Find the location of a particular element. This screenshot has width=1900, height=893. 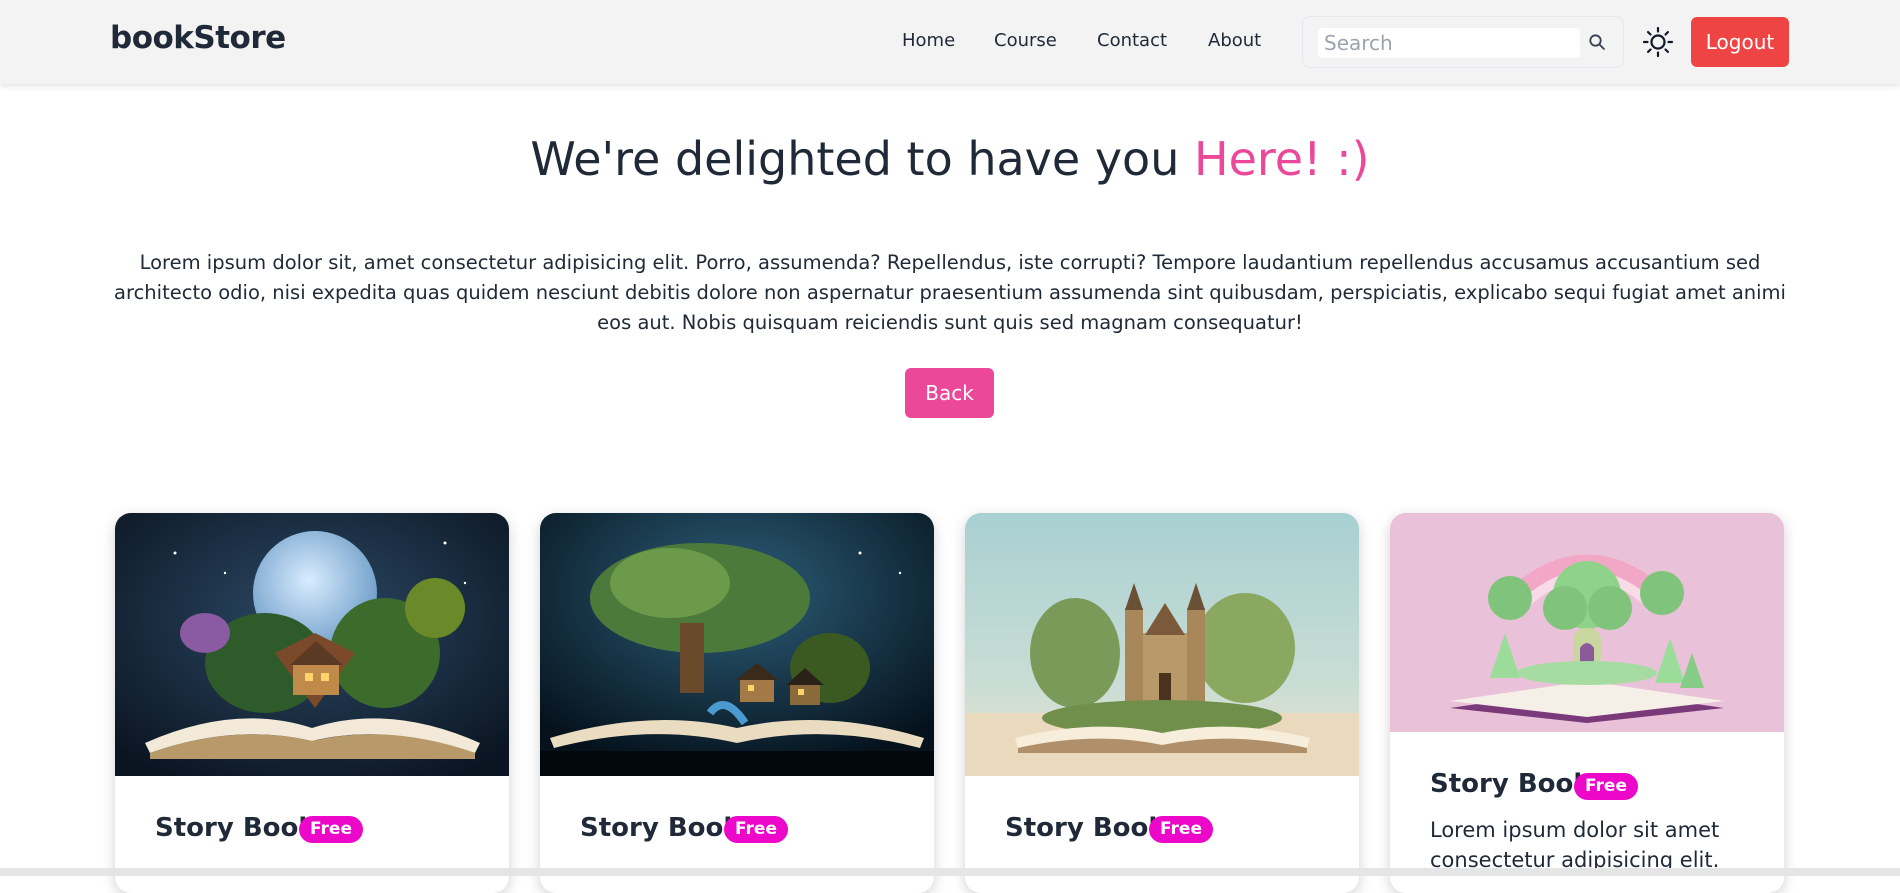

search-icon is located at coordinates (1597, 42).